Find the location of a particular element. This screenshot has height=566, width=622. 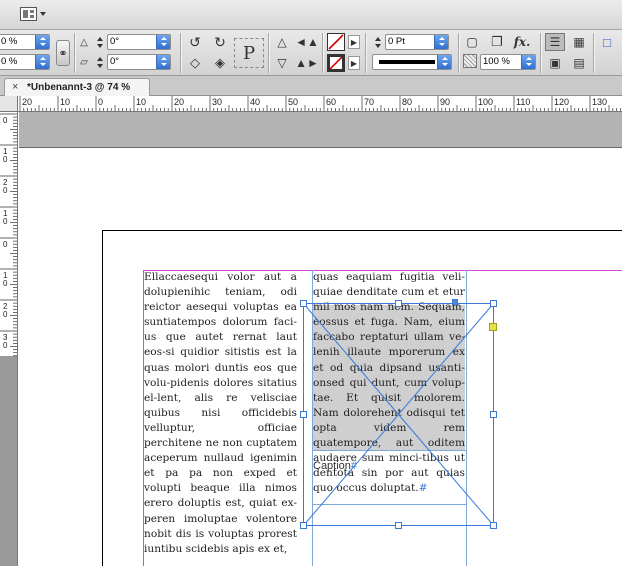

ruler-label: 60 is located at coordinates (331, 102).